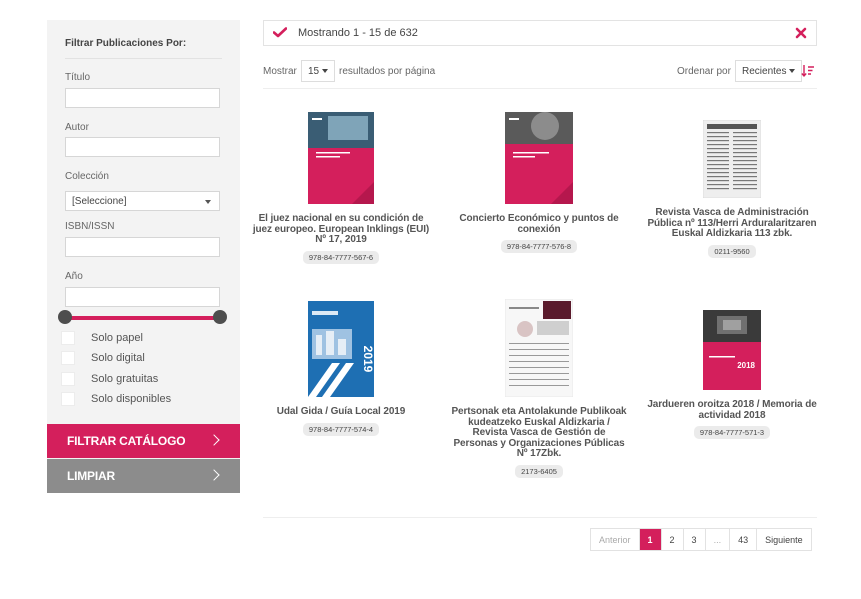 The width and height of the screenshot is (861, 599). I want to click on year-range-slider, so click(142, 318).